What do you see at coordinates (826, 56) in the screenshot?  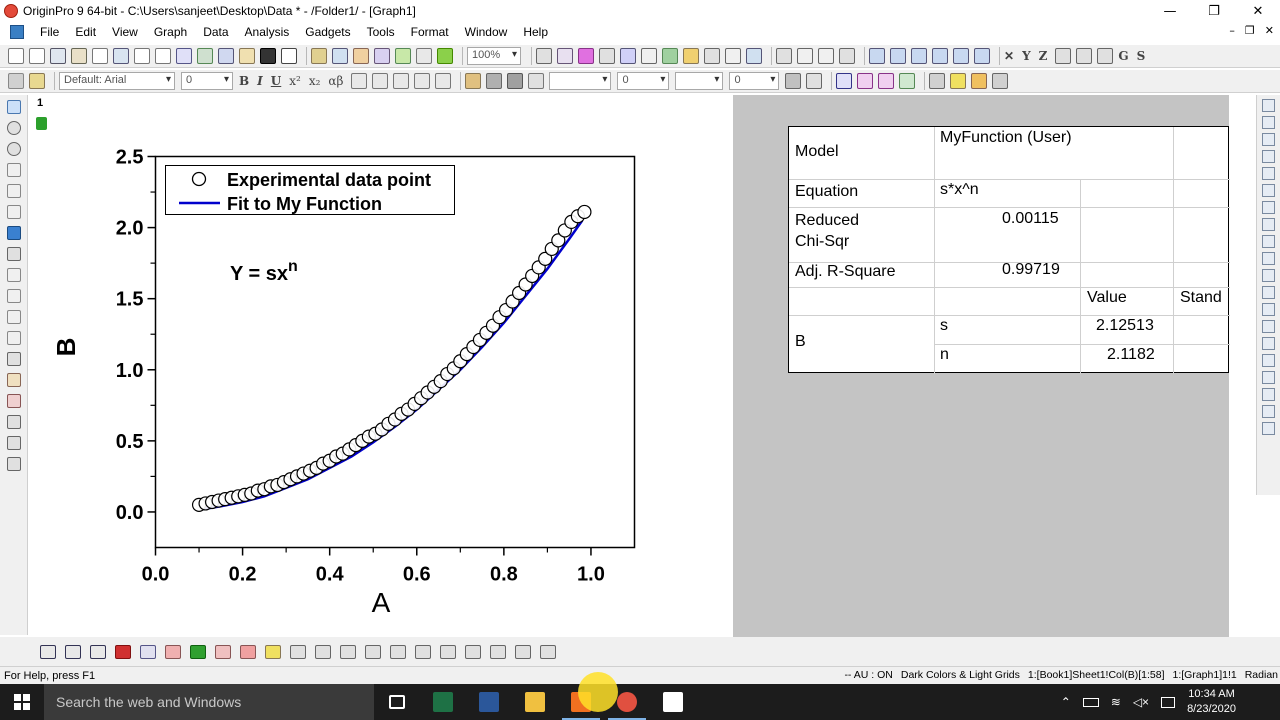 I see `statistics-icon` at bounding box center [826, 56].